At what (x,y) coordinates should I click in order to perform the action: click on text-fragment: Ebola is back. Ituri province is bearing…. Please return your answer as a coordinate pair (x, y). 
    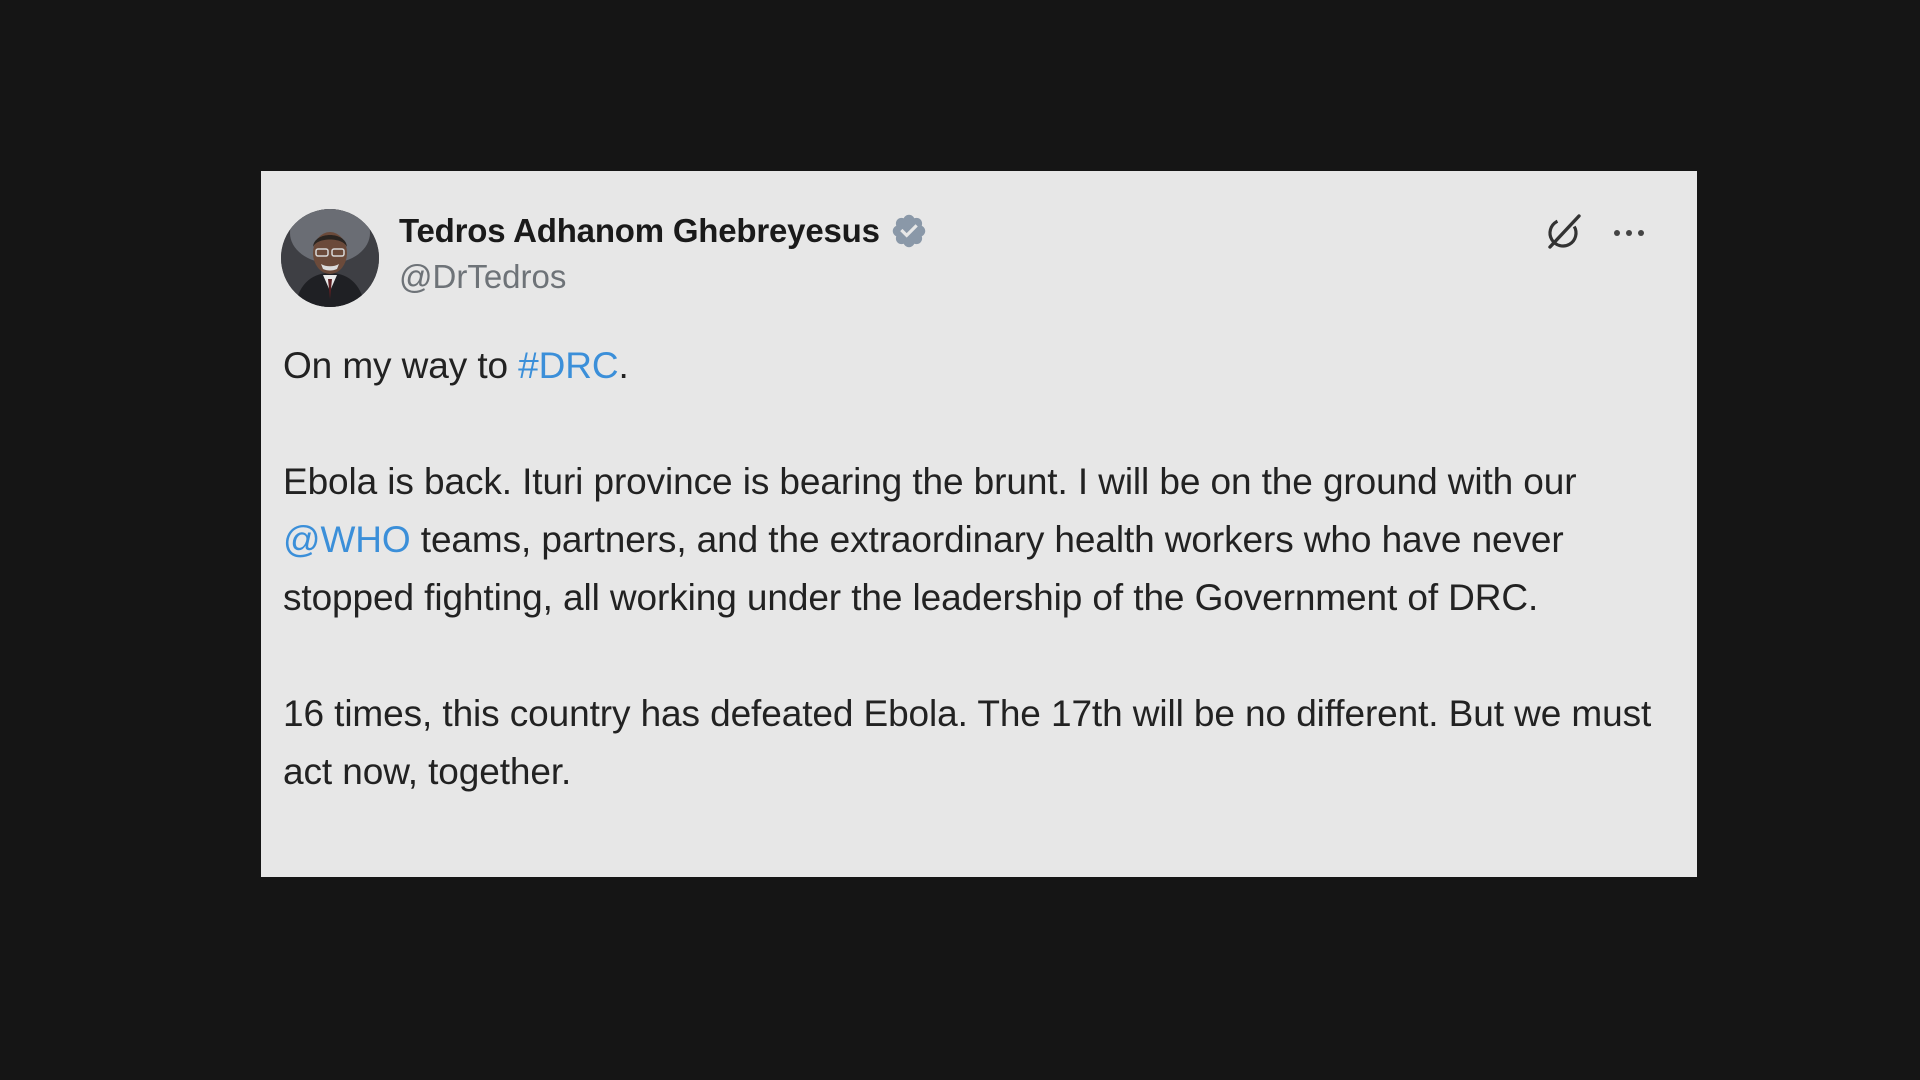
    Looking at the image, I should click on (930, 481).